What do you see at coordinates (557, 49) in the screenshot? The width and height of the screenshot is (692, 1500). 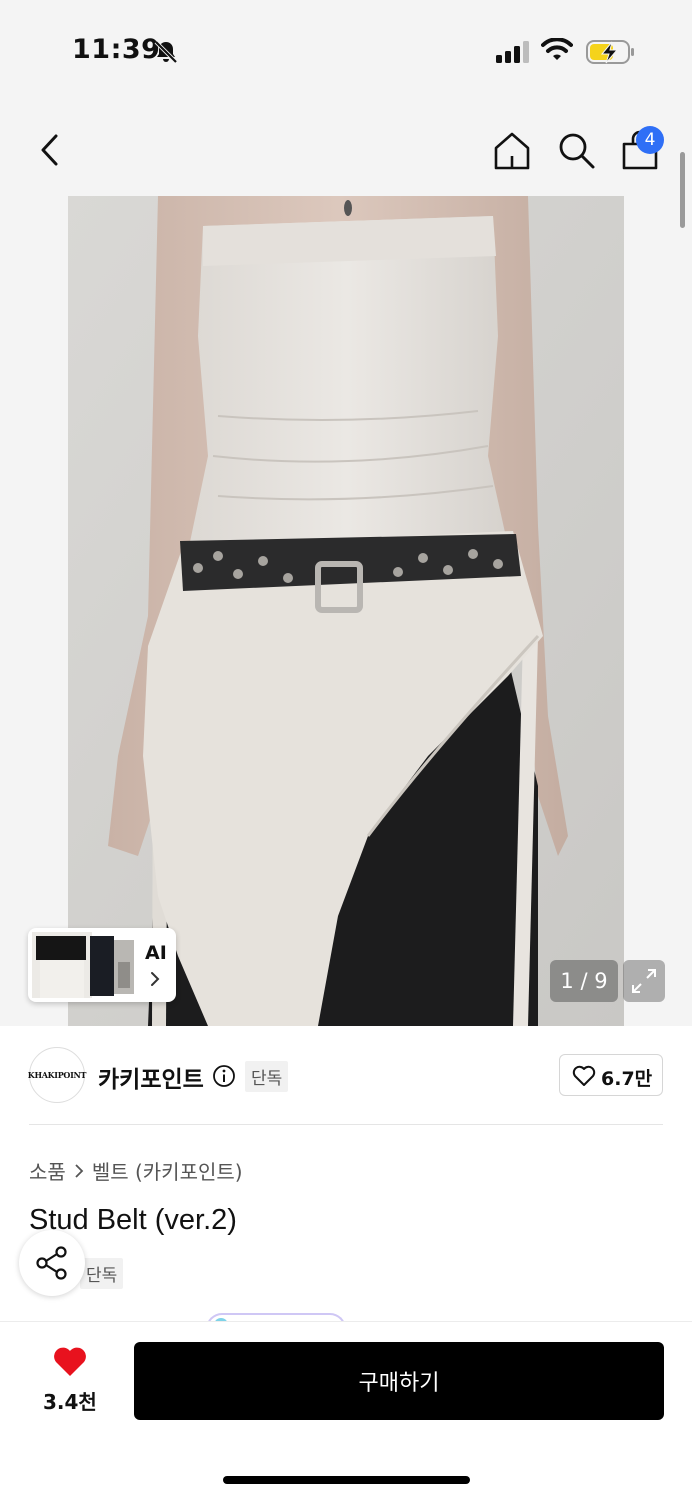 I see `wifi-icon` at bounding box center [557, 49].